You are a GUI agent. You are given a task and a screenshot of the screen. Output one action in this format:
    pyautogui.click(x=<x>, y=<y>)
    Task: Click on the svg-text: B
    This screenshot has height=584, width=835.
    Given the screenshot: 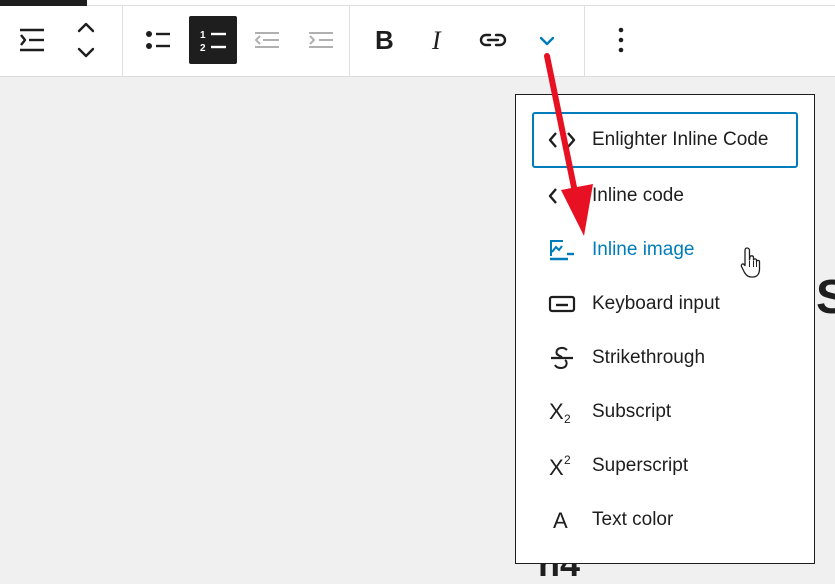 What is the action you would take?
    pyautogui.click(x=384, y=40)
    